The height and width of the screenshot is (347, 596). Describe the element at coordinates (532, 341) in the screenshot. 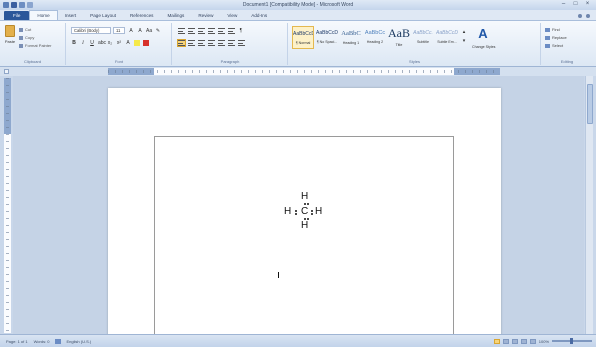

I see `draft-icon` at that location.